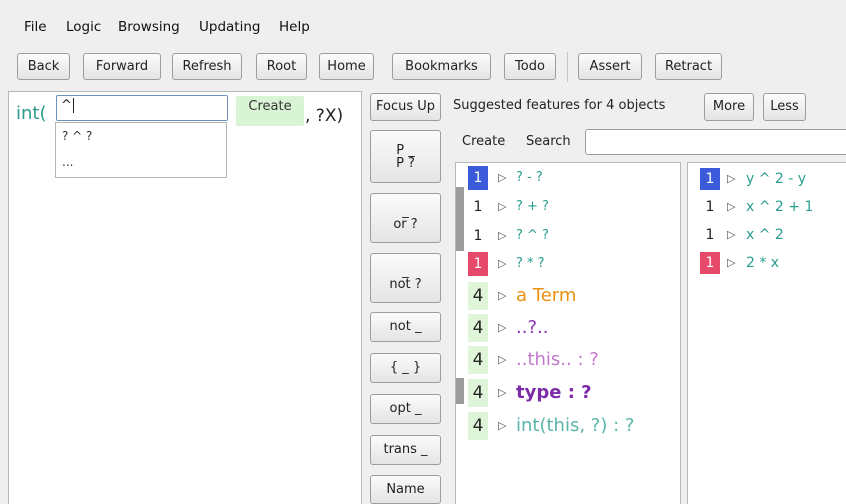 The height and width of the screenshot is (504, 846). What do you see at coordinates (780, 207) in the screenshot?
I see `object-label: x ^ 2 + 1` at bounding box center [780, 207].